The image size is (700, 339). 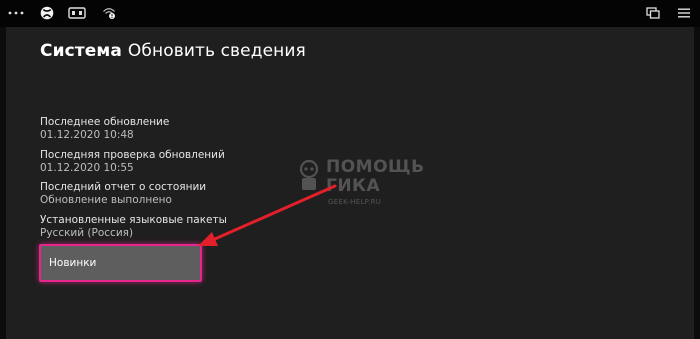 I want to click on page-title: Система Обновить сведения, so click(x=173, y=51).